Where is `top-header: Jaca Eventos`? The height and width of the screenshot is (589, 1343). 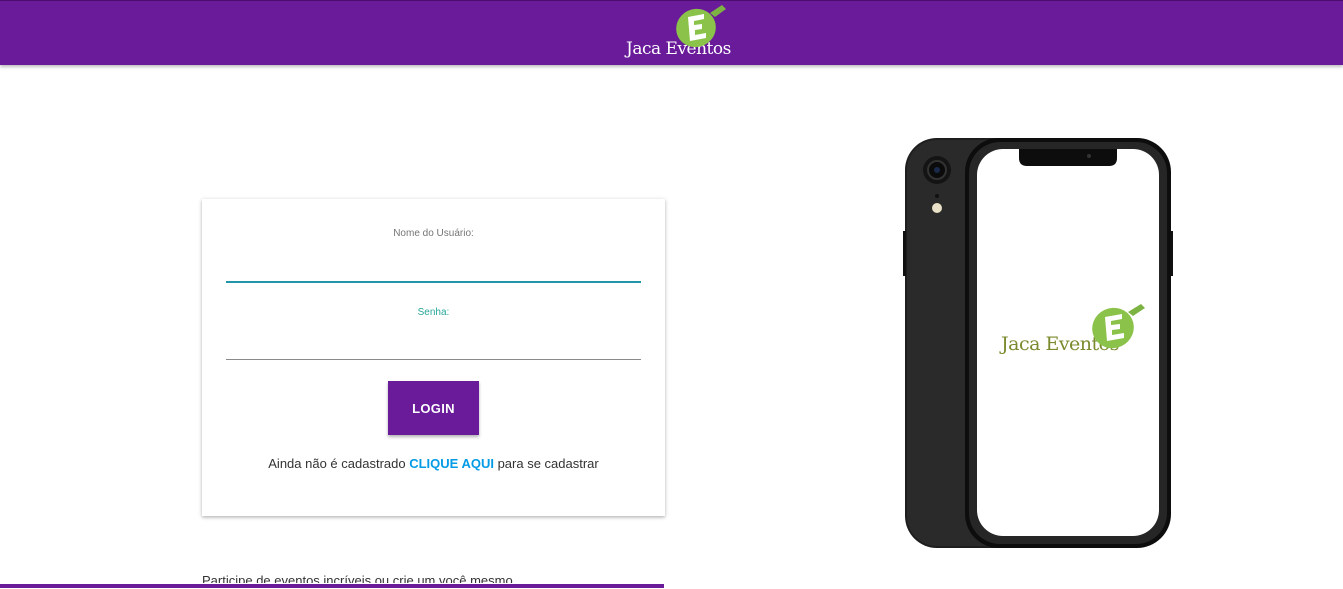
top-header: Jaca Eventos is located at coordinates (671, 32).